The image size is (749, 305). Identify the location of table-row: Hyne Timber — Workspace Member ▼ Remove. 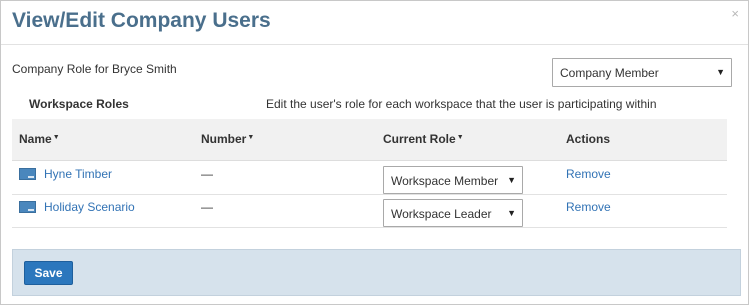
(369, 178).